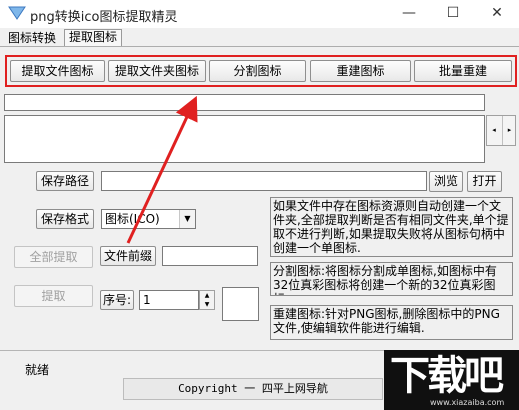  What do you see at coordinates (244, 102) in the screenshot?
I see `path-display` at bounding box center [244, 102].